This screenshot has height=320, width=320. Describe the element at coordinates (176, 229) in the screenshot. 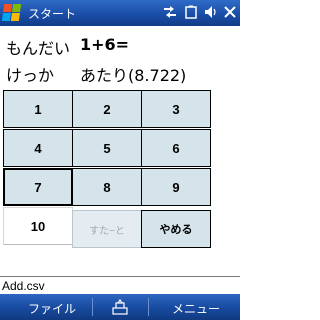

I see `stop-button: やめる` at that location.